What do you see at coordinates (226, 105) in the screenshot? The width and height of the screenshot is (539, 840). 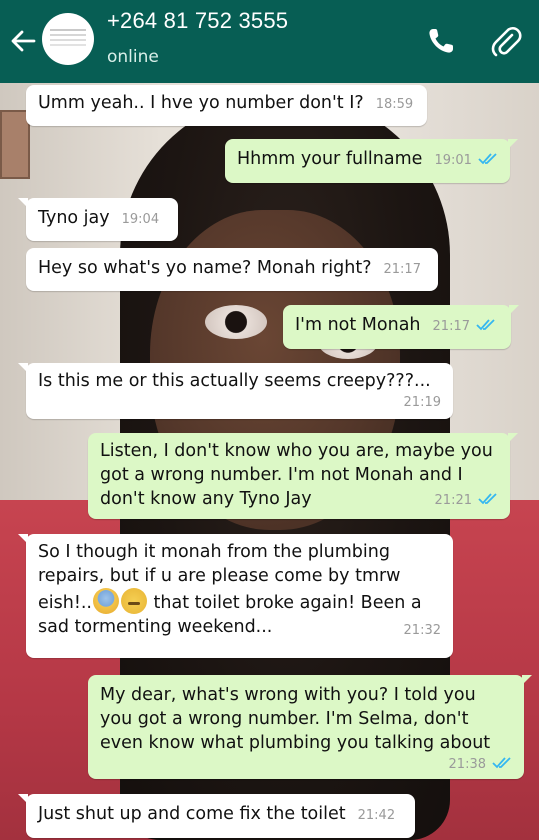 I see `message-incoming: Umm yeah.. I hve yo number don't I? 18:59` at bounding box center [226, 105].